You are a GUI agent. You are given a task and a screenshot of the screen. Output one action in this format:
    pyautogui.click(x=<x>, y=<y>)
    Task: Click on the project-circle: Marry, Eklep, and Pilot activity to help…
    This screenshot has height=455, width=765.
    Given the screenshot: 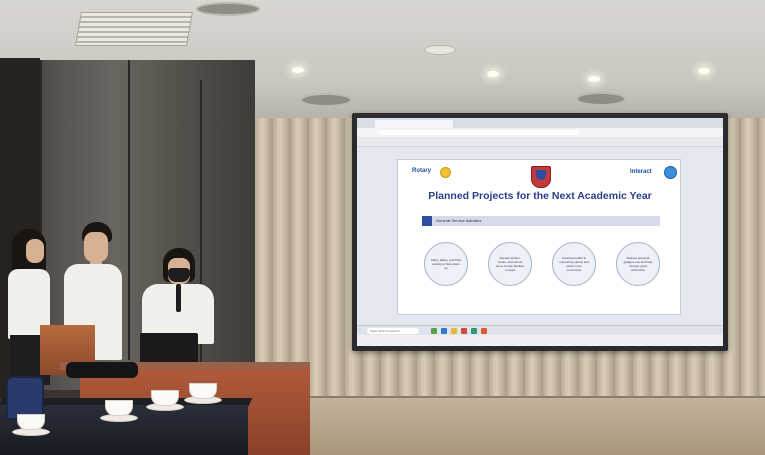 What is the action you would take?
    pyautogui.click(x=446, y=264)
    